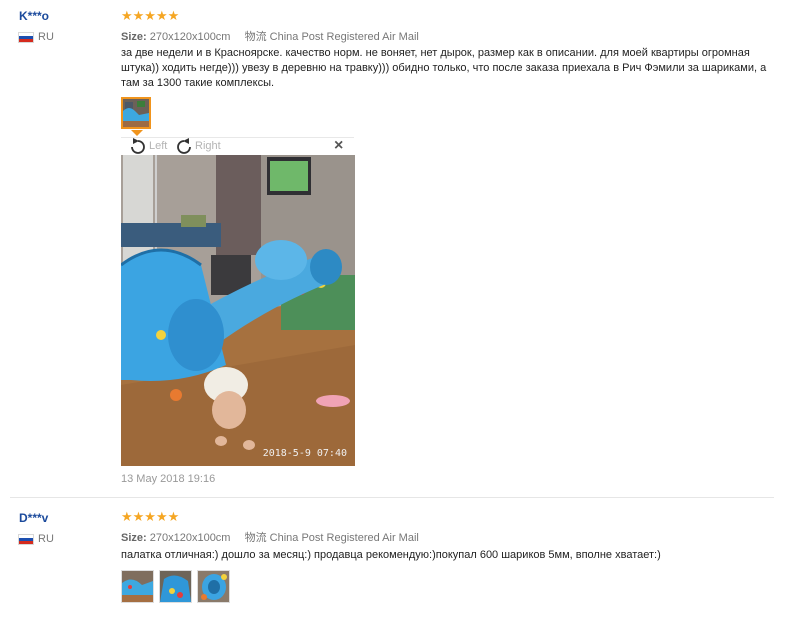  I want to click on photo-image, so click(238, 310).